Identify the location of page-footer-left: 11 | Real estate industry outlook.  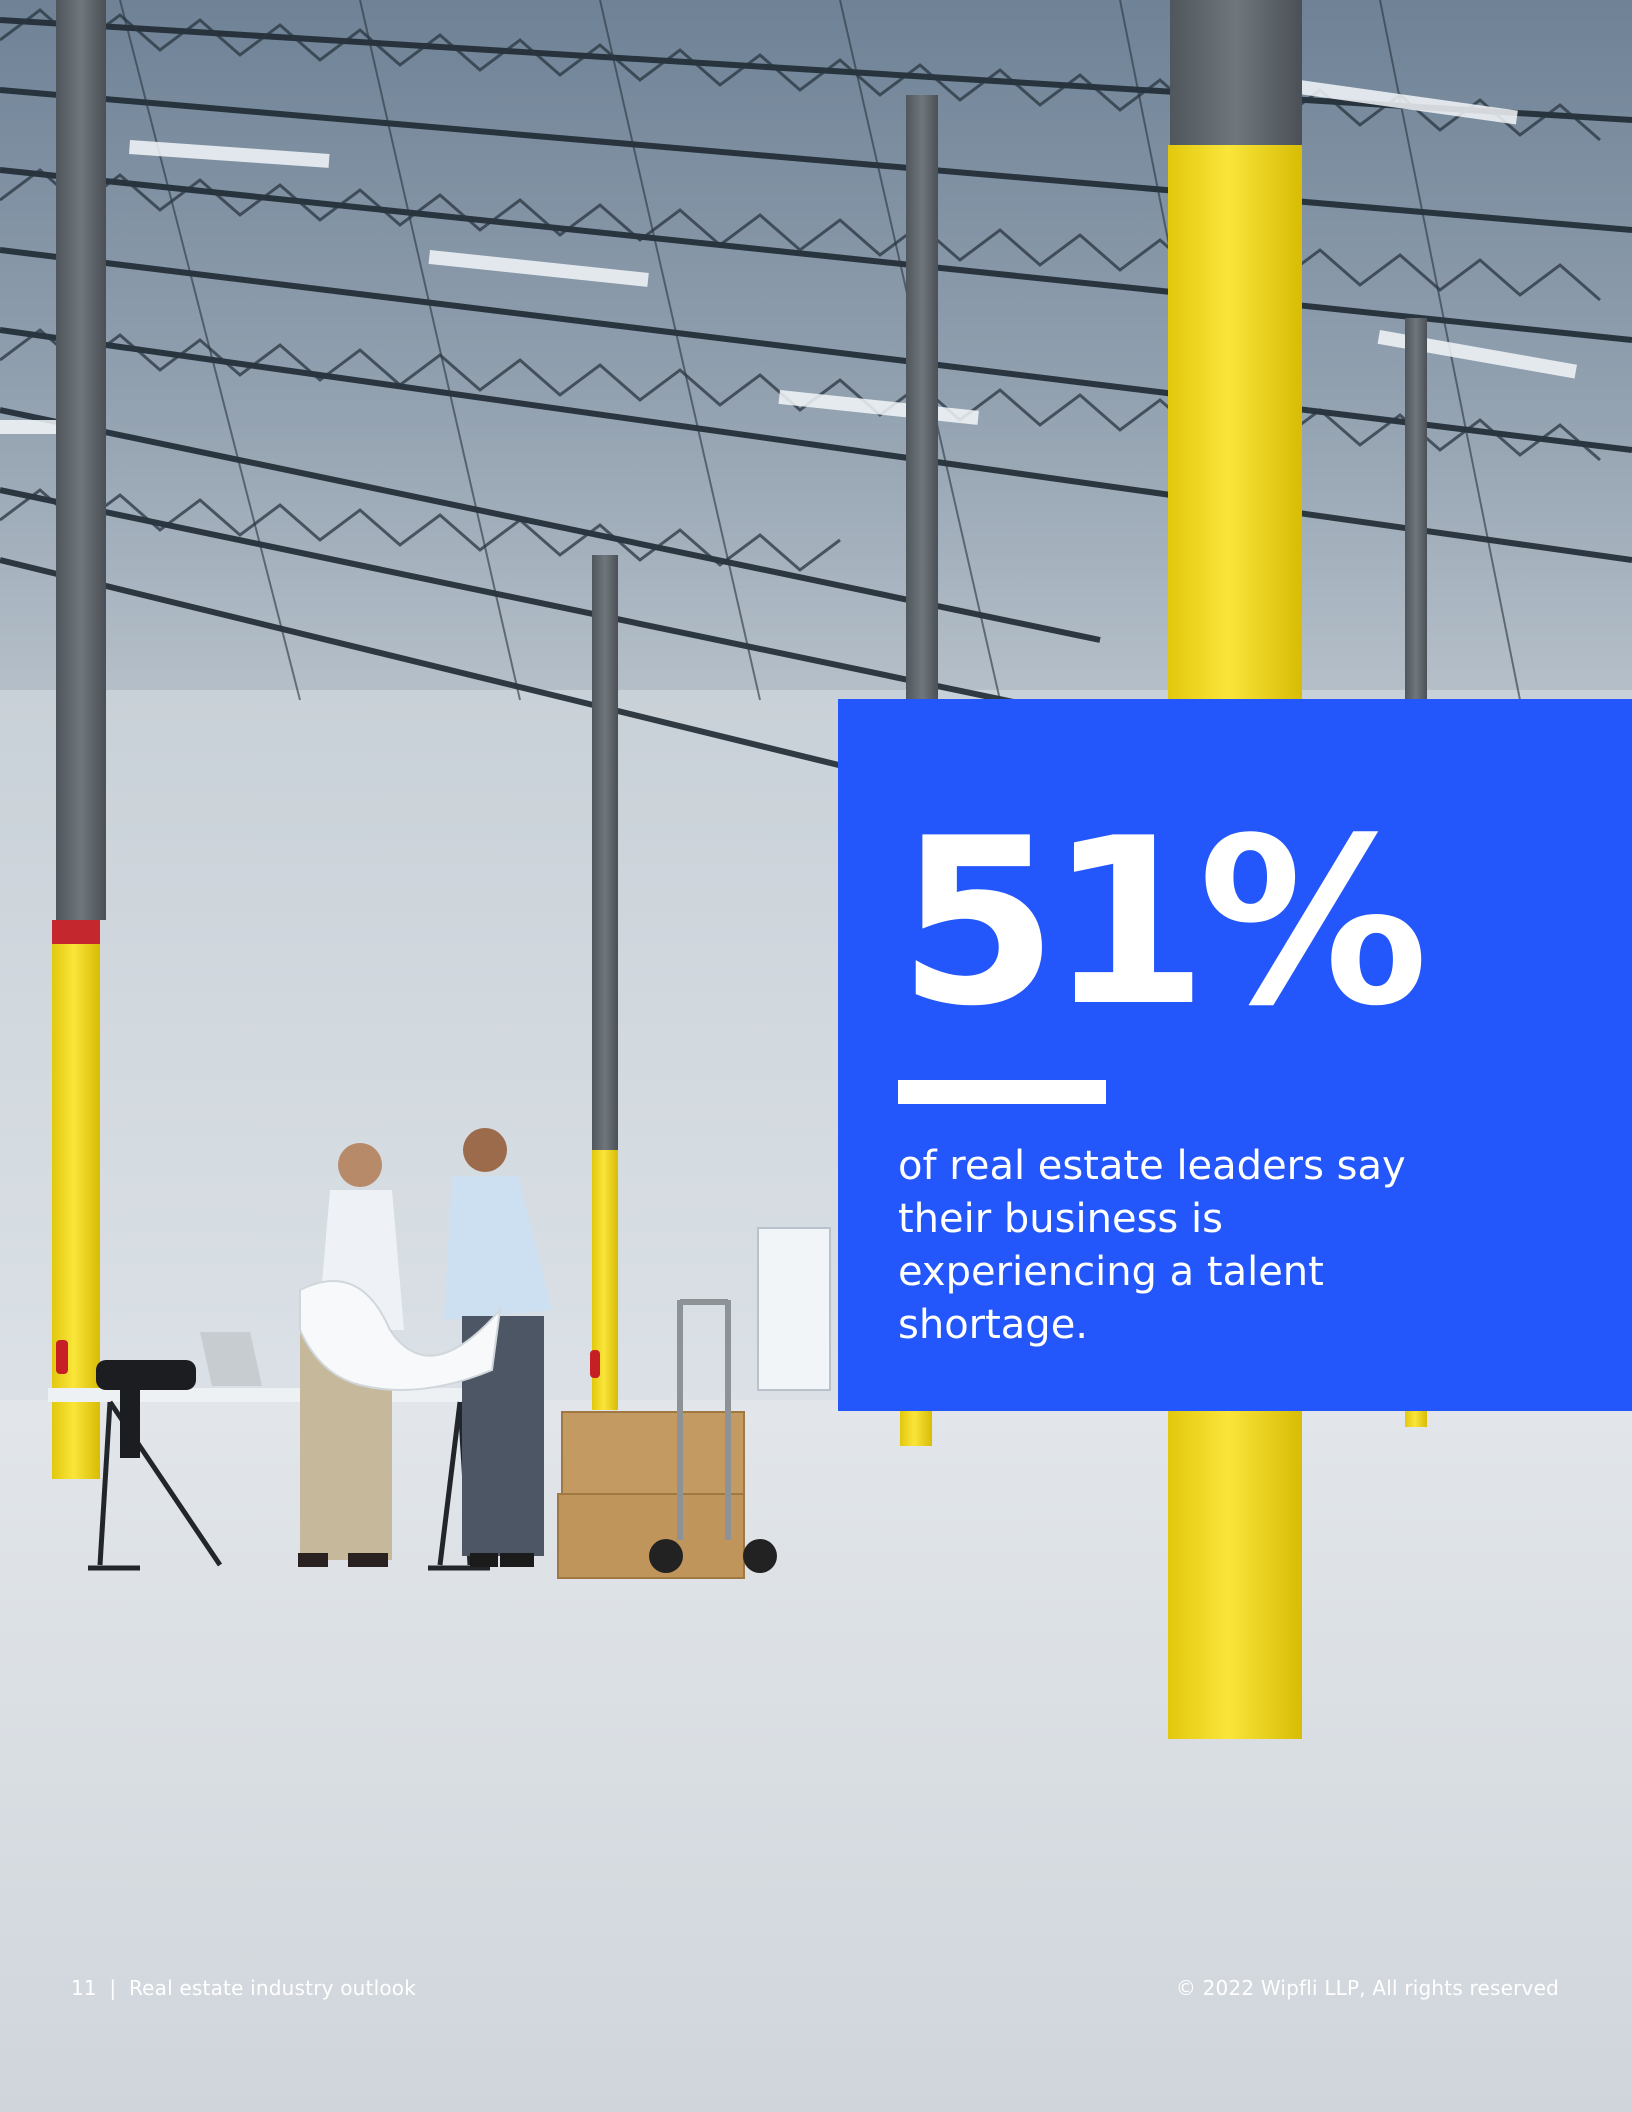
(243, 1988).